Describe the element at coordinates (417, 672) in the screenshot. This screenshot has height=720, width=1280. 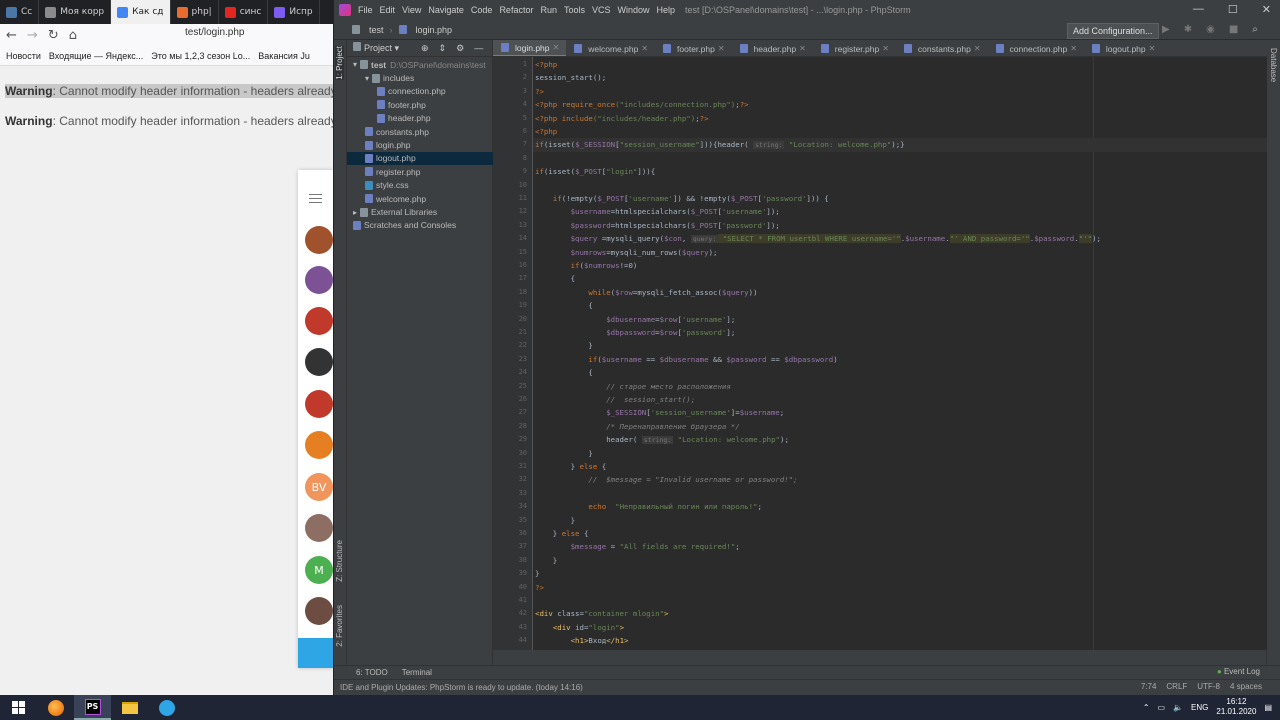
I see `terminal-tool-tab: Terminal` at that location.